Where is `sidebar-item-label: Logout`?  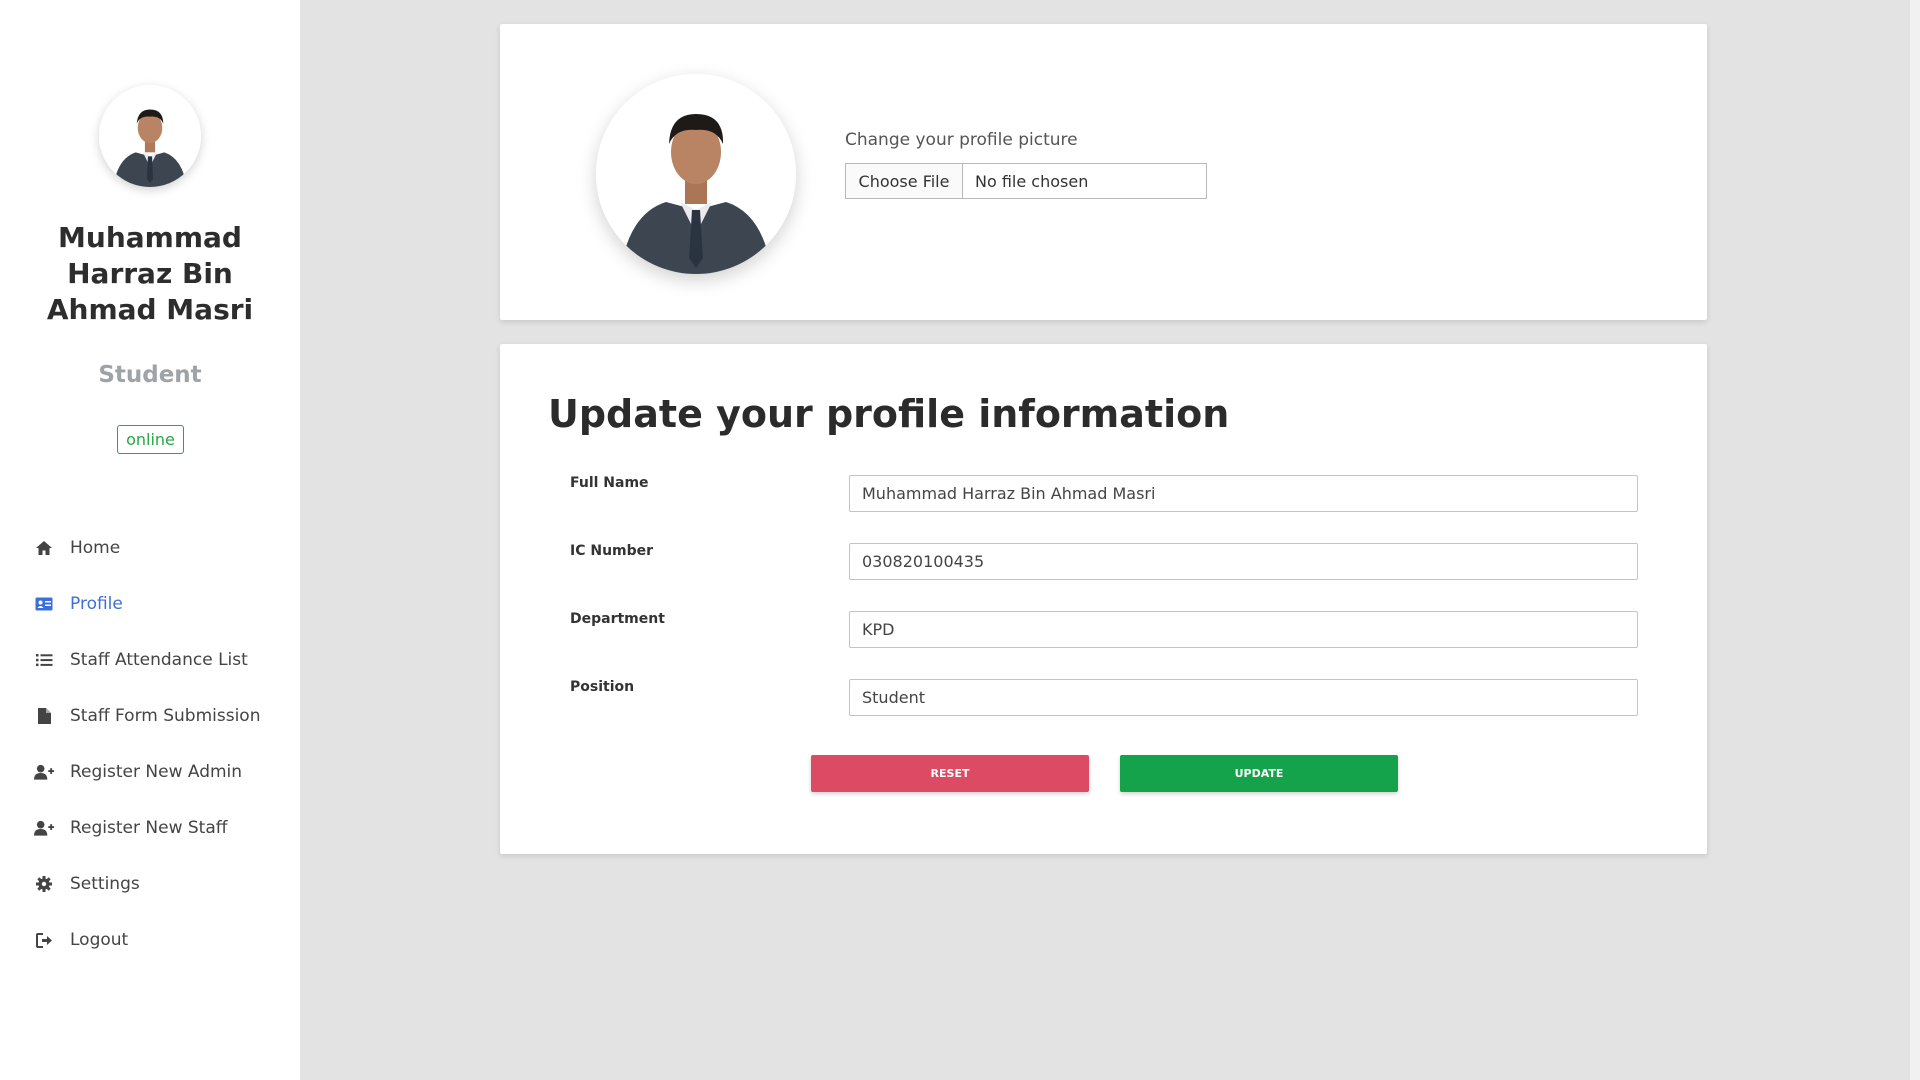
sidebar-item-label: Logout is located at coordinates (99, 940).